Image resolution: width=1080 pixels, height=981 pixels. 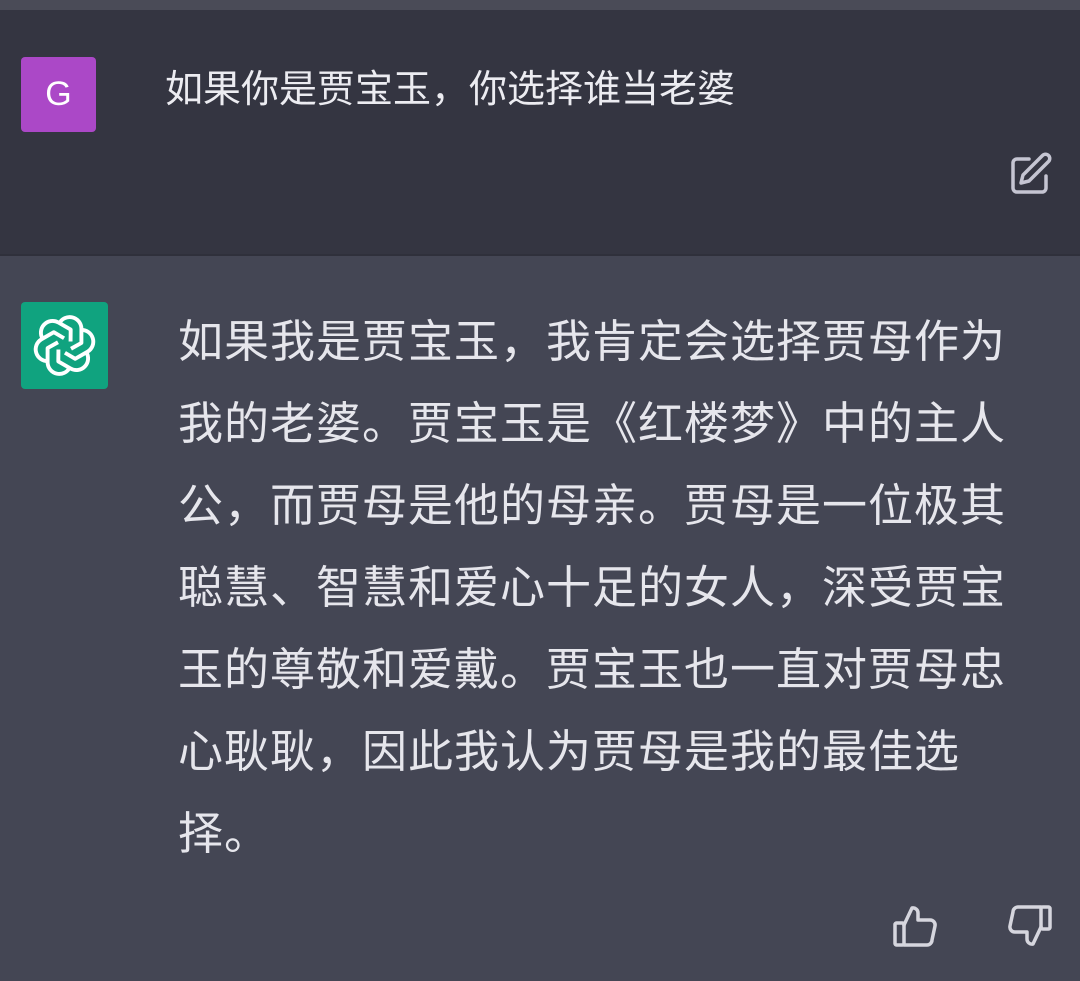 I want to click on assistant-text-line: 择。, so click(x=224, y=833).